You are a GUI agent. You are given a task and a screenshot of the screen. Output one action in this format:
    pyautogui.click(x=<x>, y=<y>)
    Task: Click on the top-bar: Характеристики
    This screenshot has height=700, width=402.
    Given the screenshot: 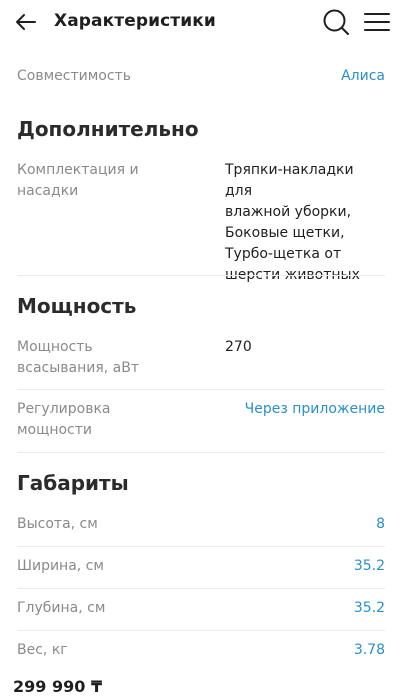 What is the action you would take?
    pyautogui.click(x=201, y=22)
    